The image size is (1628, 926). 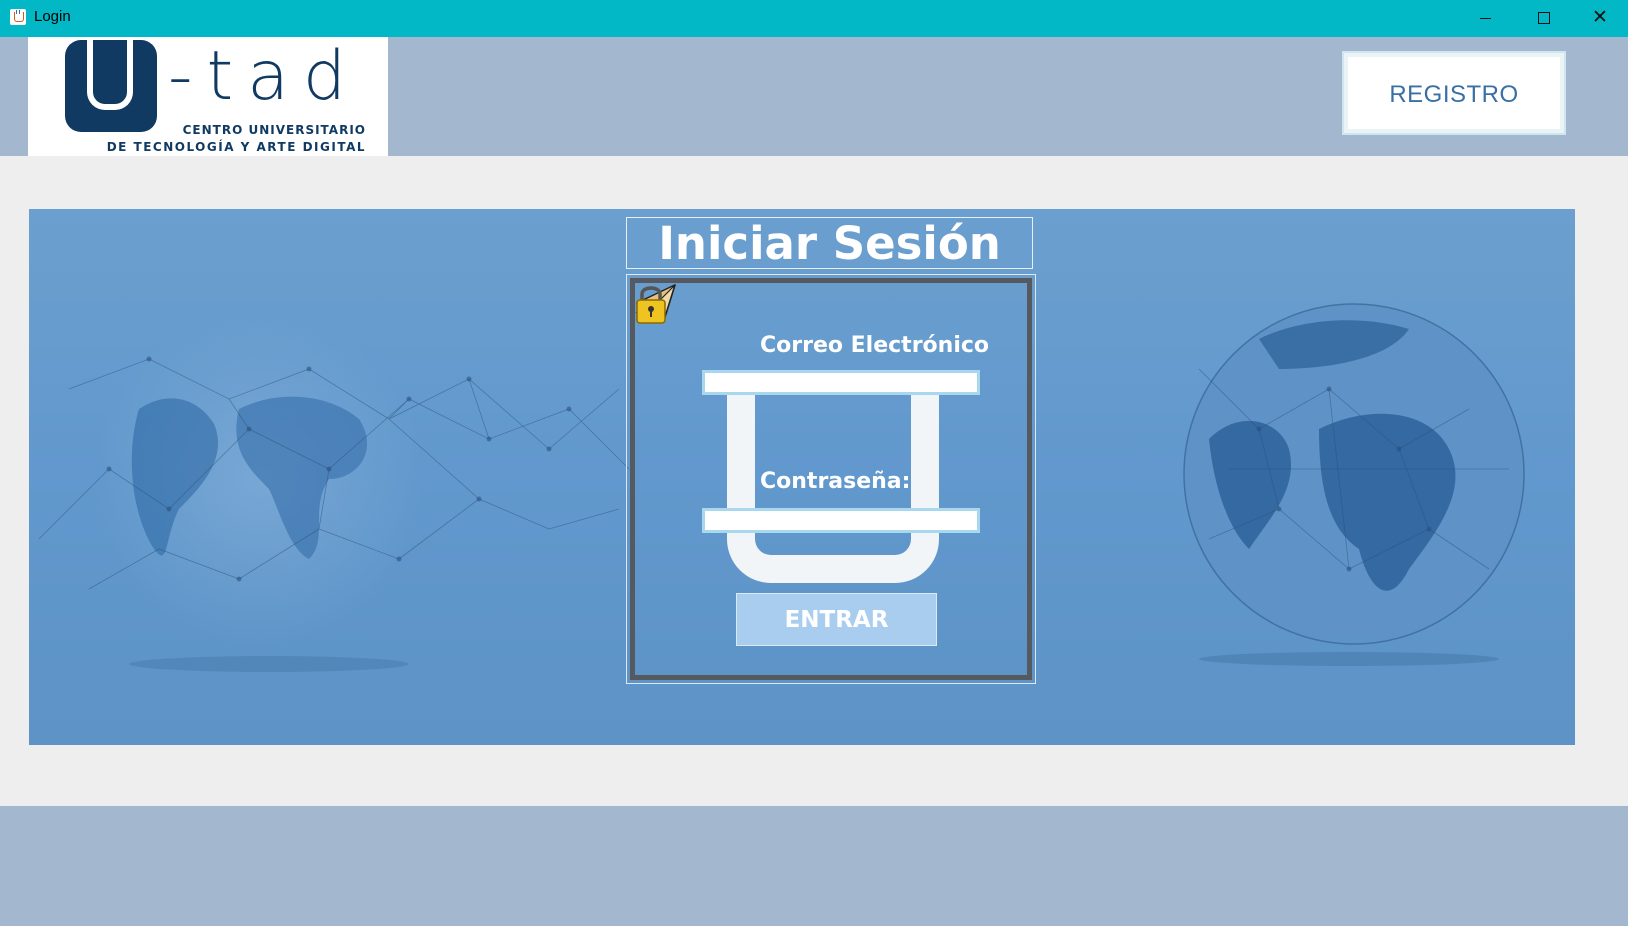 What do you see at coordinates (814, 18) in the screenshot?
I see `window-titlebar: Login ✕` at bounding box center [814, 18].